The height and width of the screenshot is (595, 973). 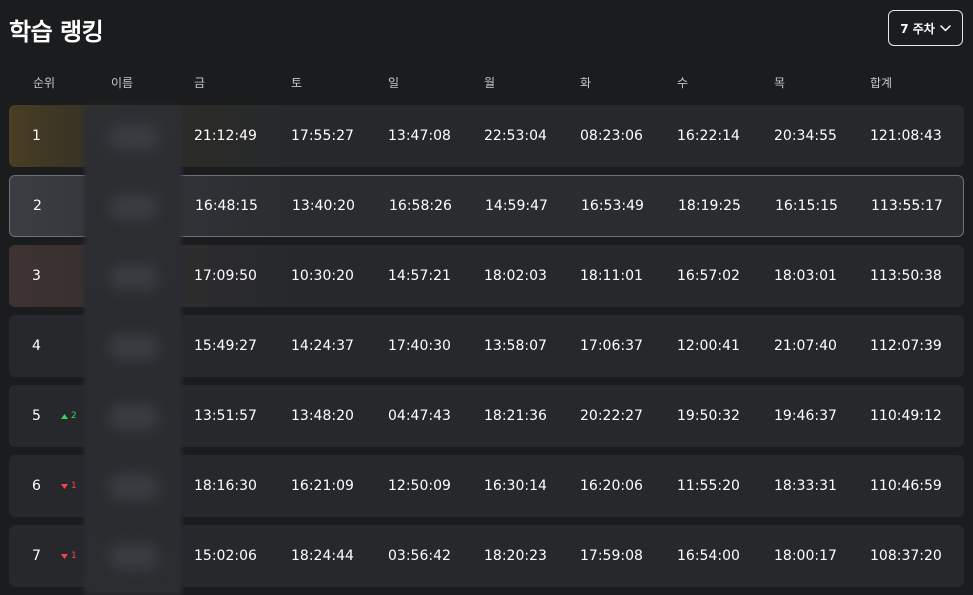 I want to click on column-header-thu: 목, so click(x=780, y=83).